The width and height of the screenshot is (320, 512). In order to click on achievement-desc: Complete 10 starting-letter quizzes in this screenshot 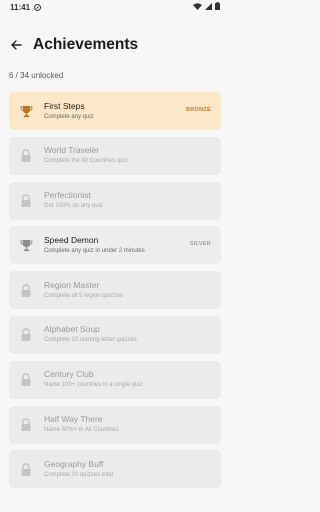, I will do `click(90, 340)`.